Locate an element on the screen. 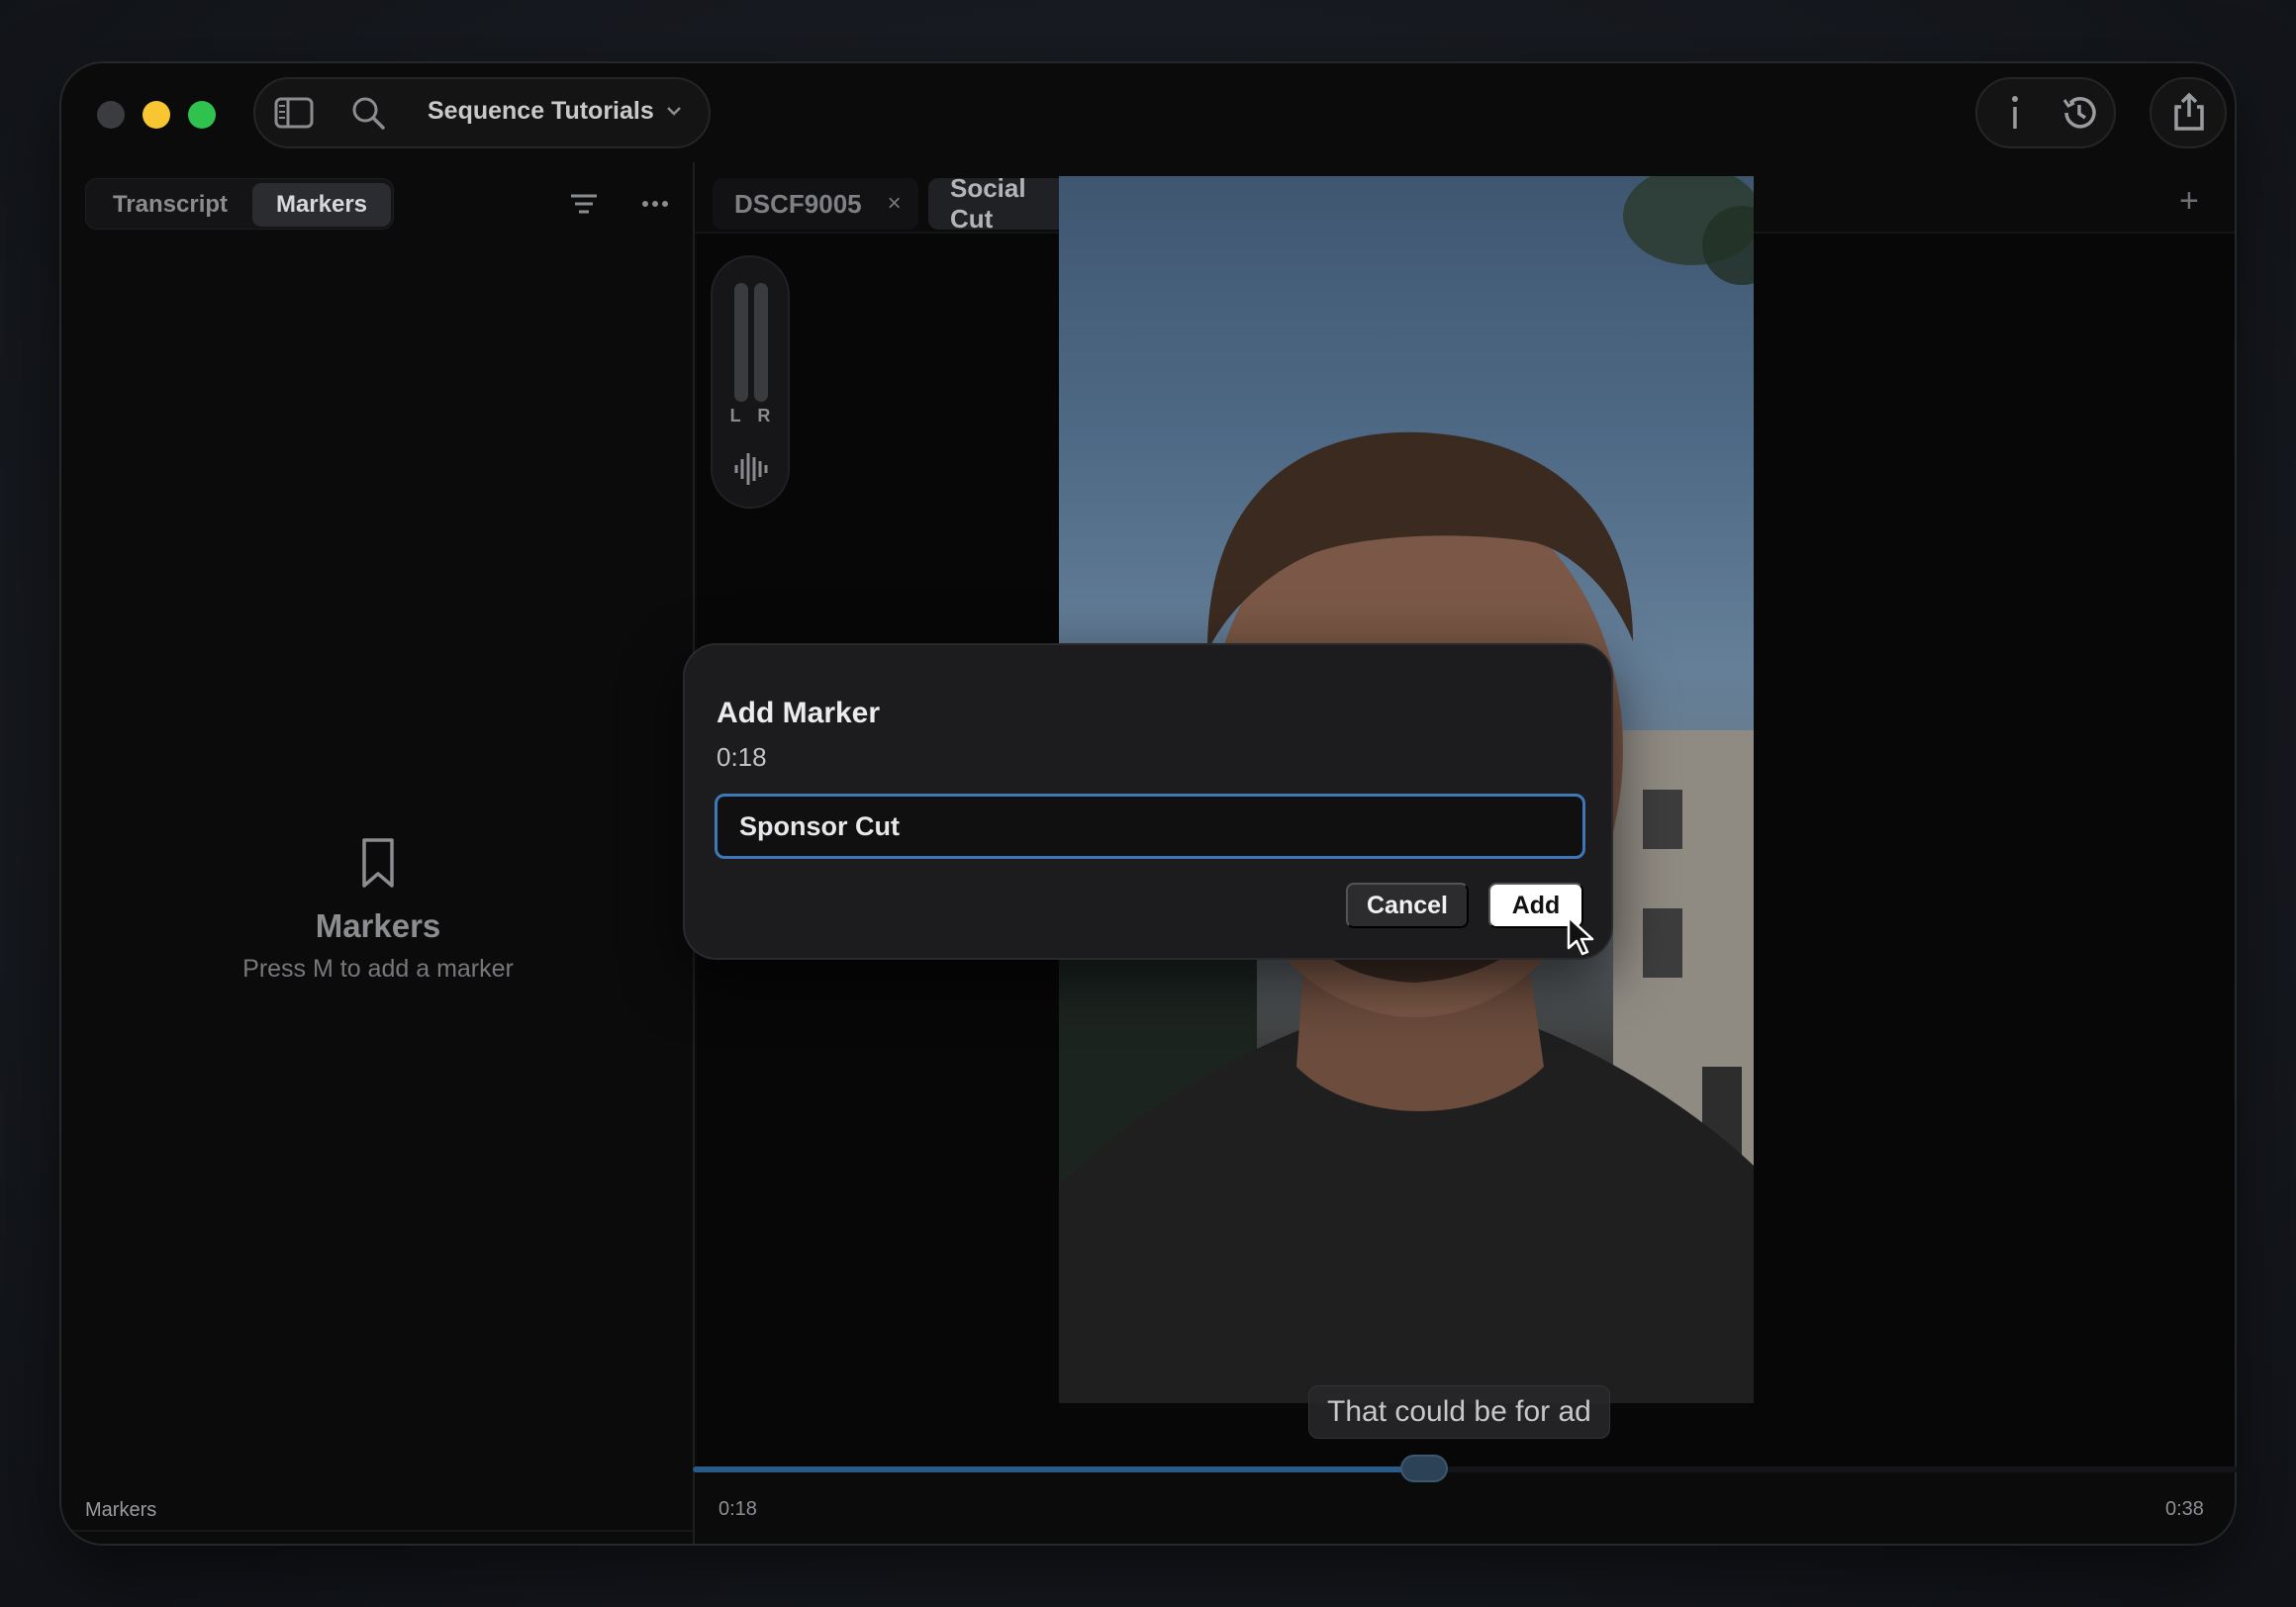  share-icon is located at coordinates (2189, 112).